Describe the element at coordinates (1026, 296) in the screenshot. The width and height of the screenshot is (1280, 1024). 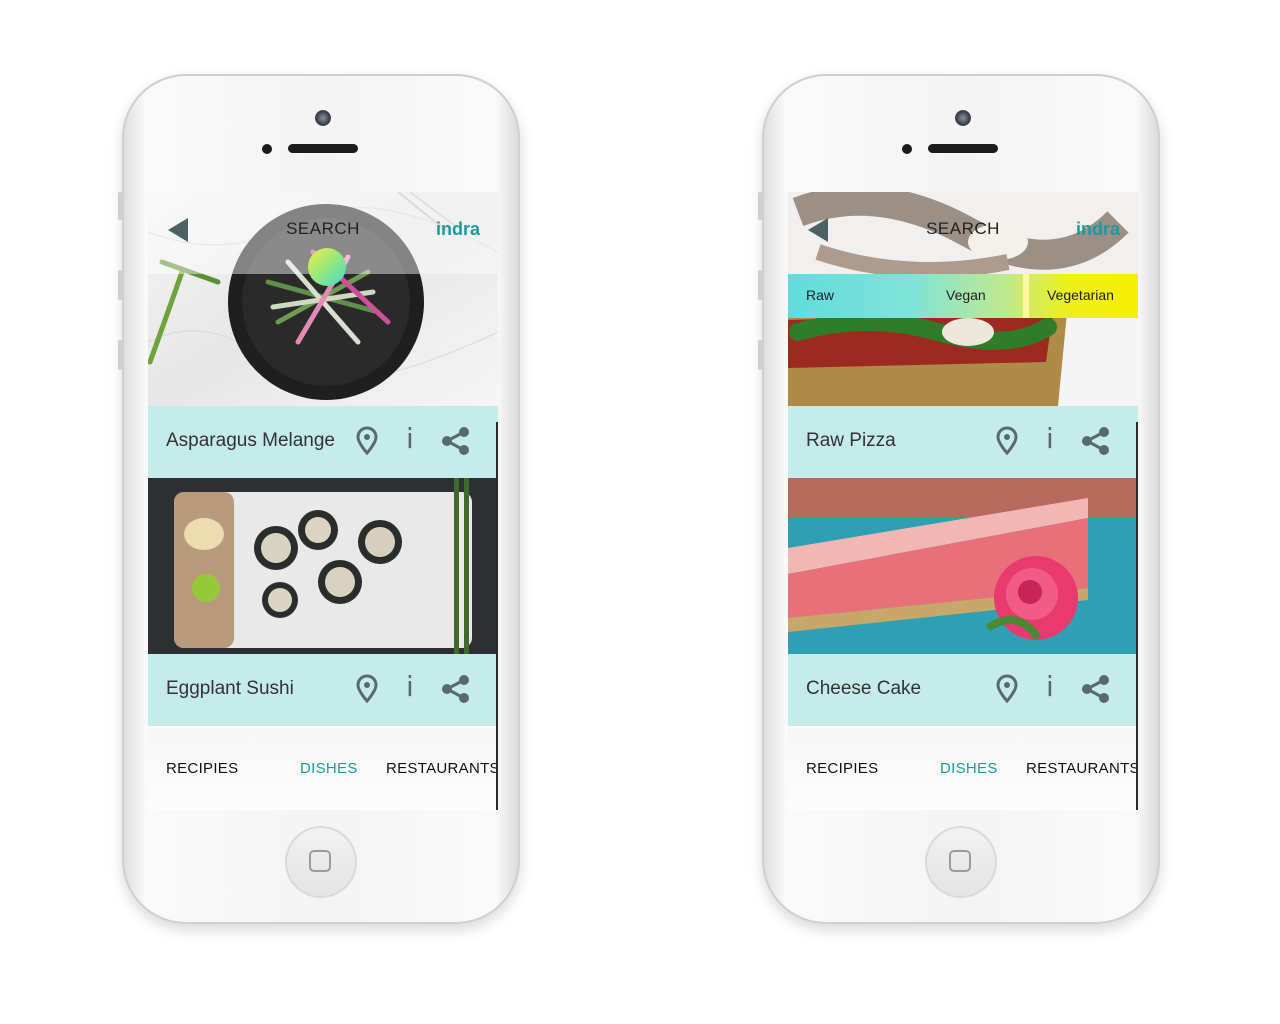
I see `filter-slider-handle` at that location.